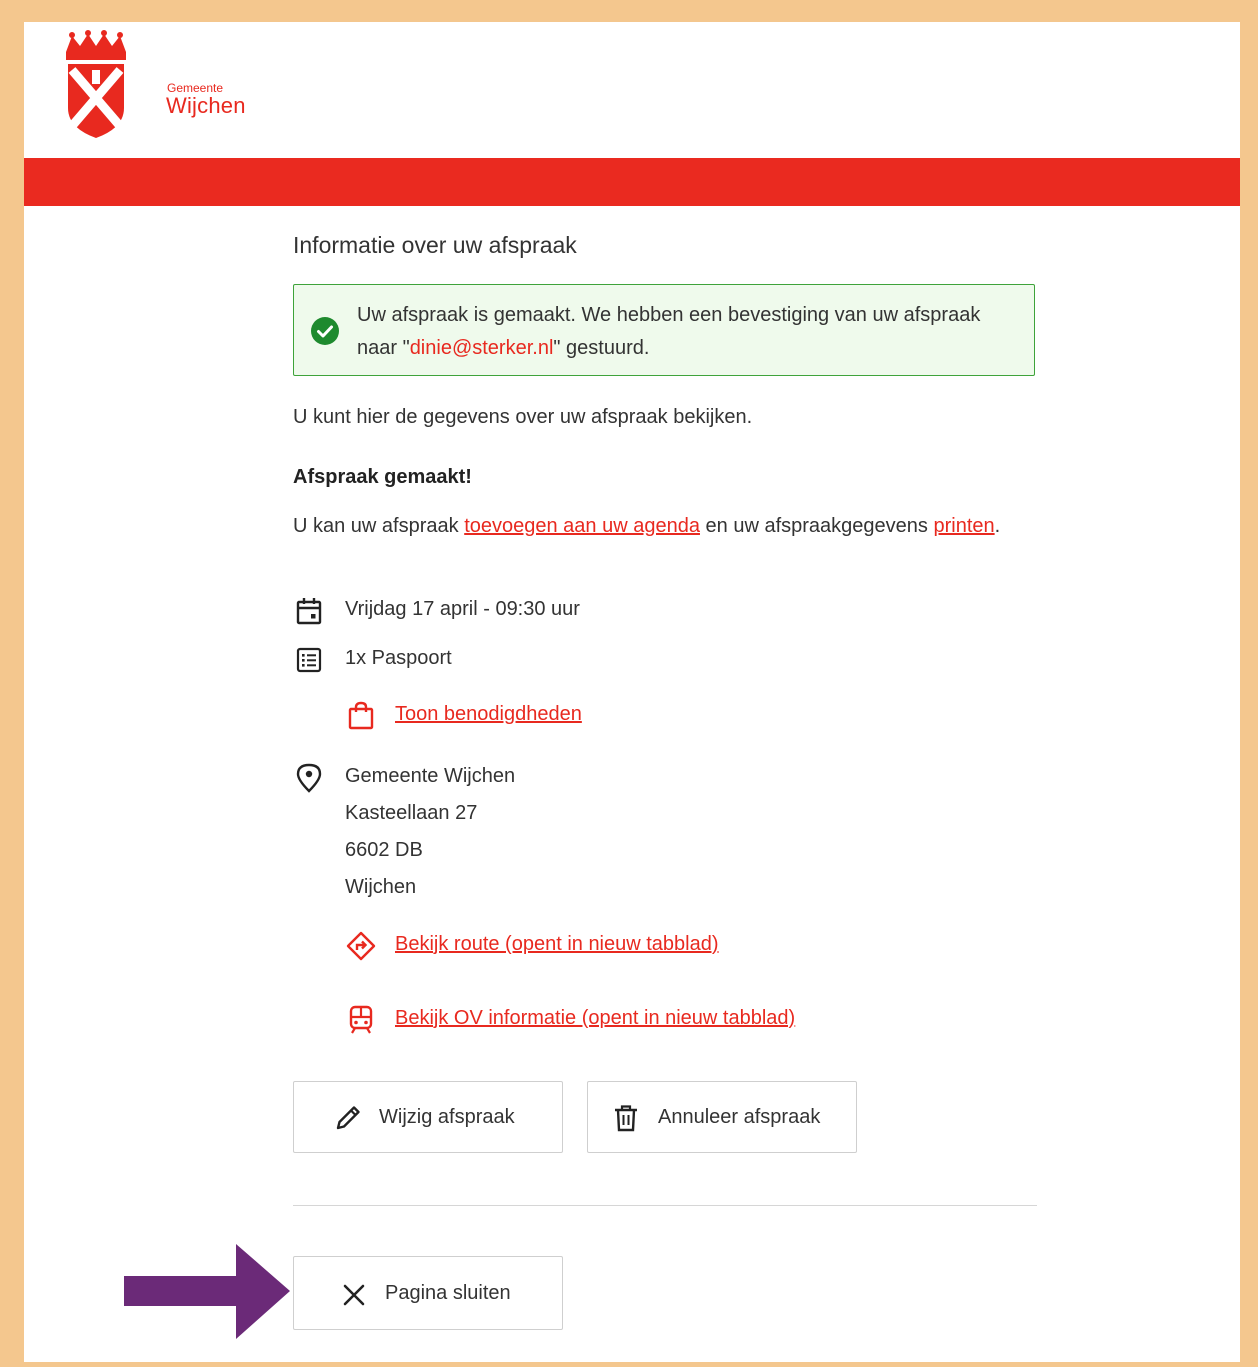 The image size is (1258, 1367). Describe the element at coordinates (361, 715) in the screenshot. I see `shopping-bag-icon` at that location.